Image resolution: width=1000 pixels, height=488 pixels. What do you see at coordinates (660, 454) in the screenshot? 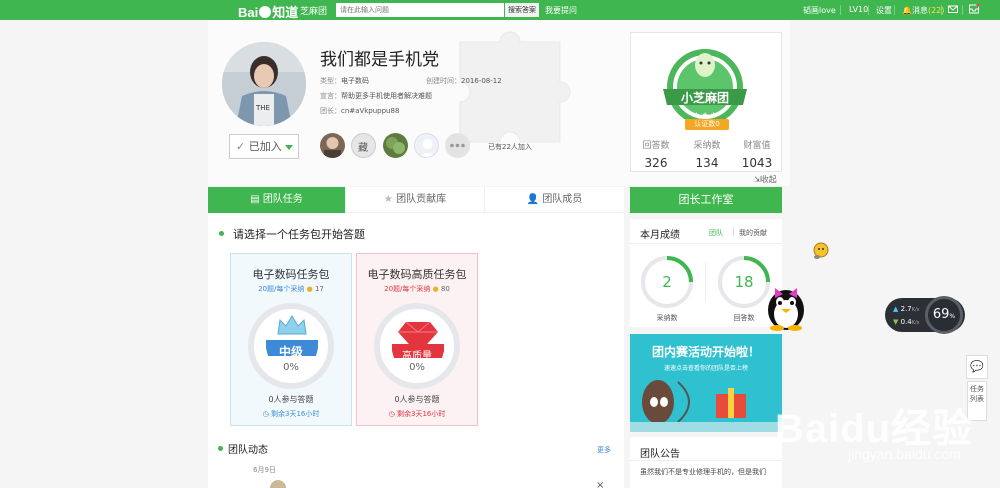
I see `notice-title: 团队公告` at bounding box center [660, 454].